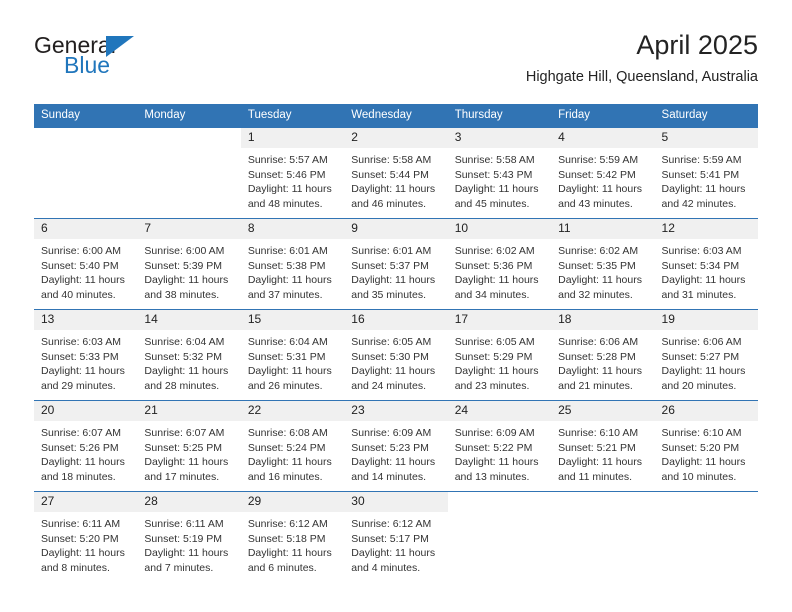 This screenshot has width=792, height=612. What do you see at coordinates (83, 560) in the screenshot?
I see `daylight-text: Daylight: 11 hours and 8 minutes.` at bounding box center [83, 560].